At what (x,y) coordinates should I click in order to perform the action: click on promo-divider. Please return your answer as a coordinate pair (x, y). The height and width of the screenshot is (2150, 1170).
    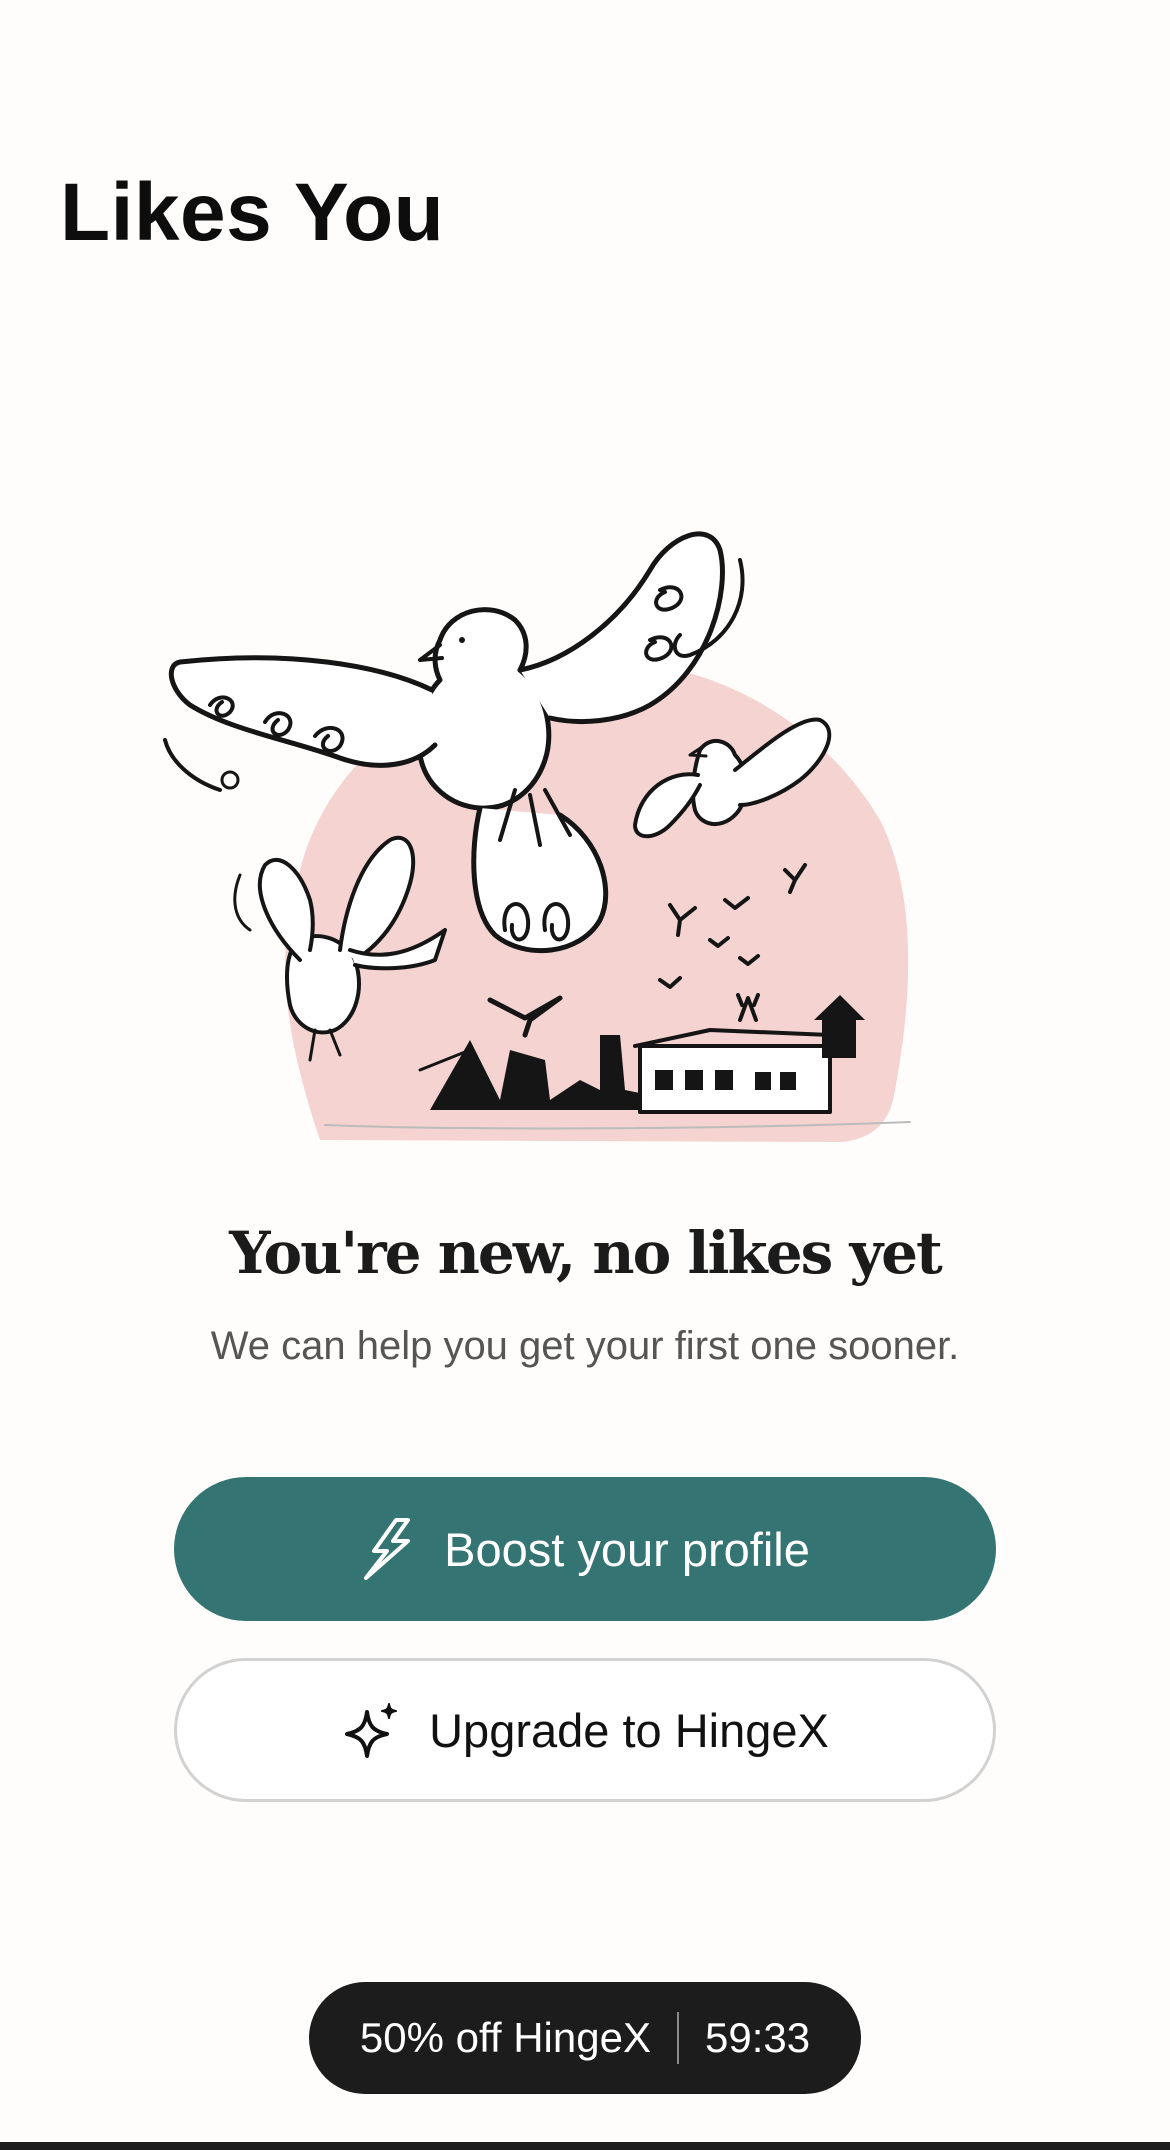
    Looking at the image, I should click on (677, 2038).